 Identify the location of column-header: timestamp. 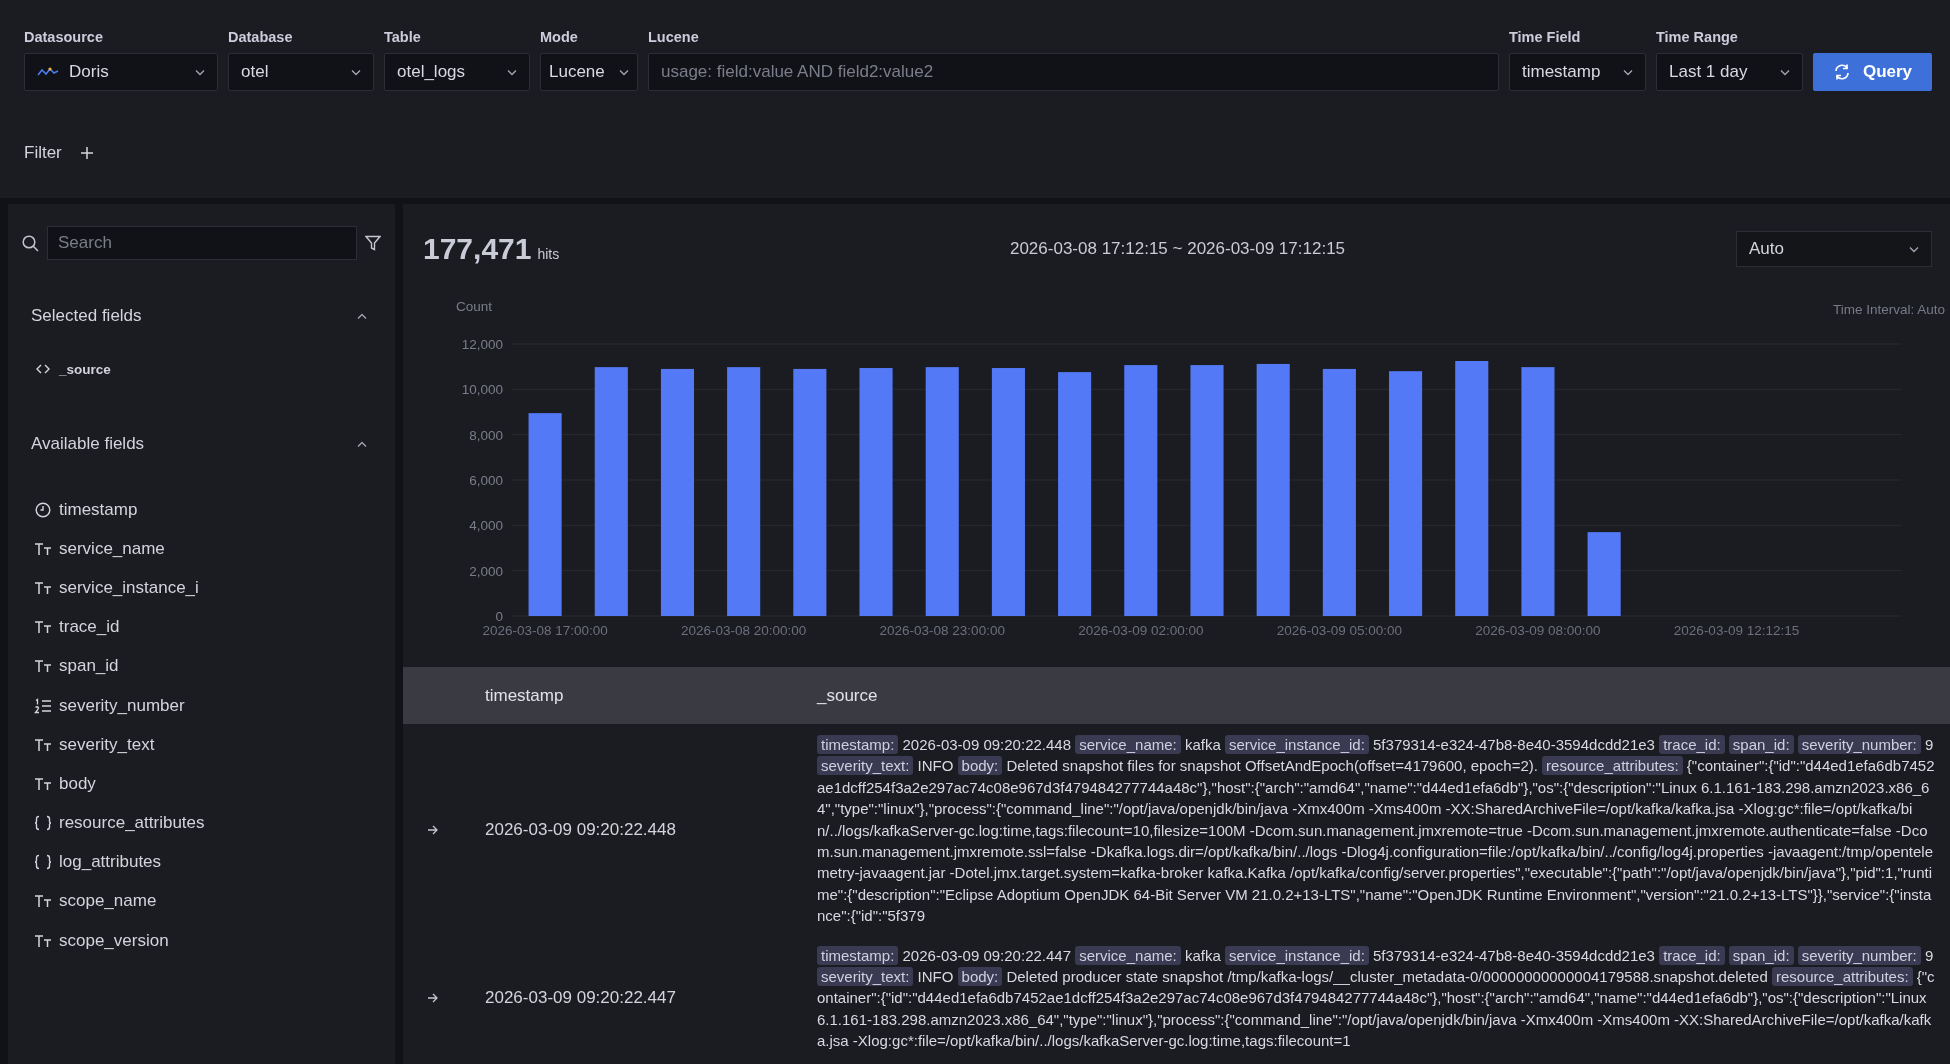
(610, 695).